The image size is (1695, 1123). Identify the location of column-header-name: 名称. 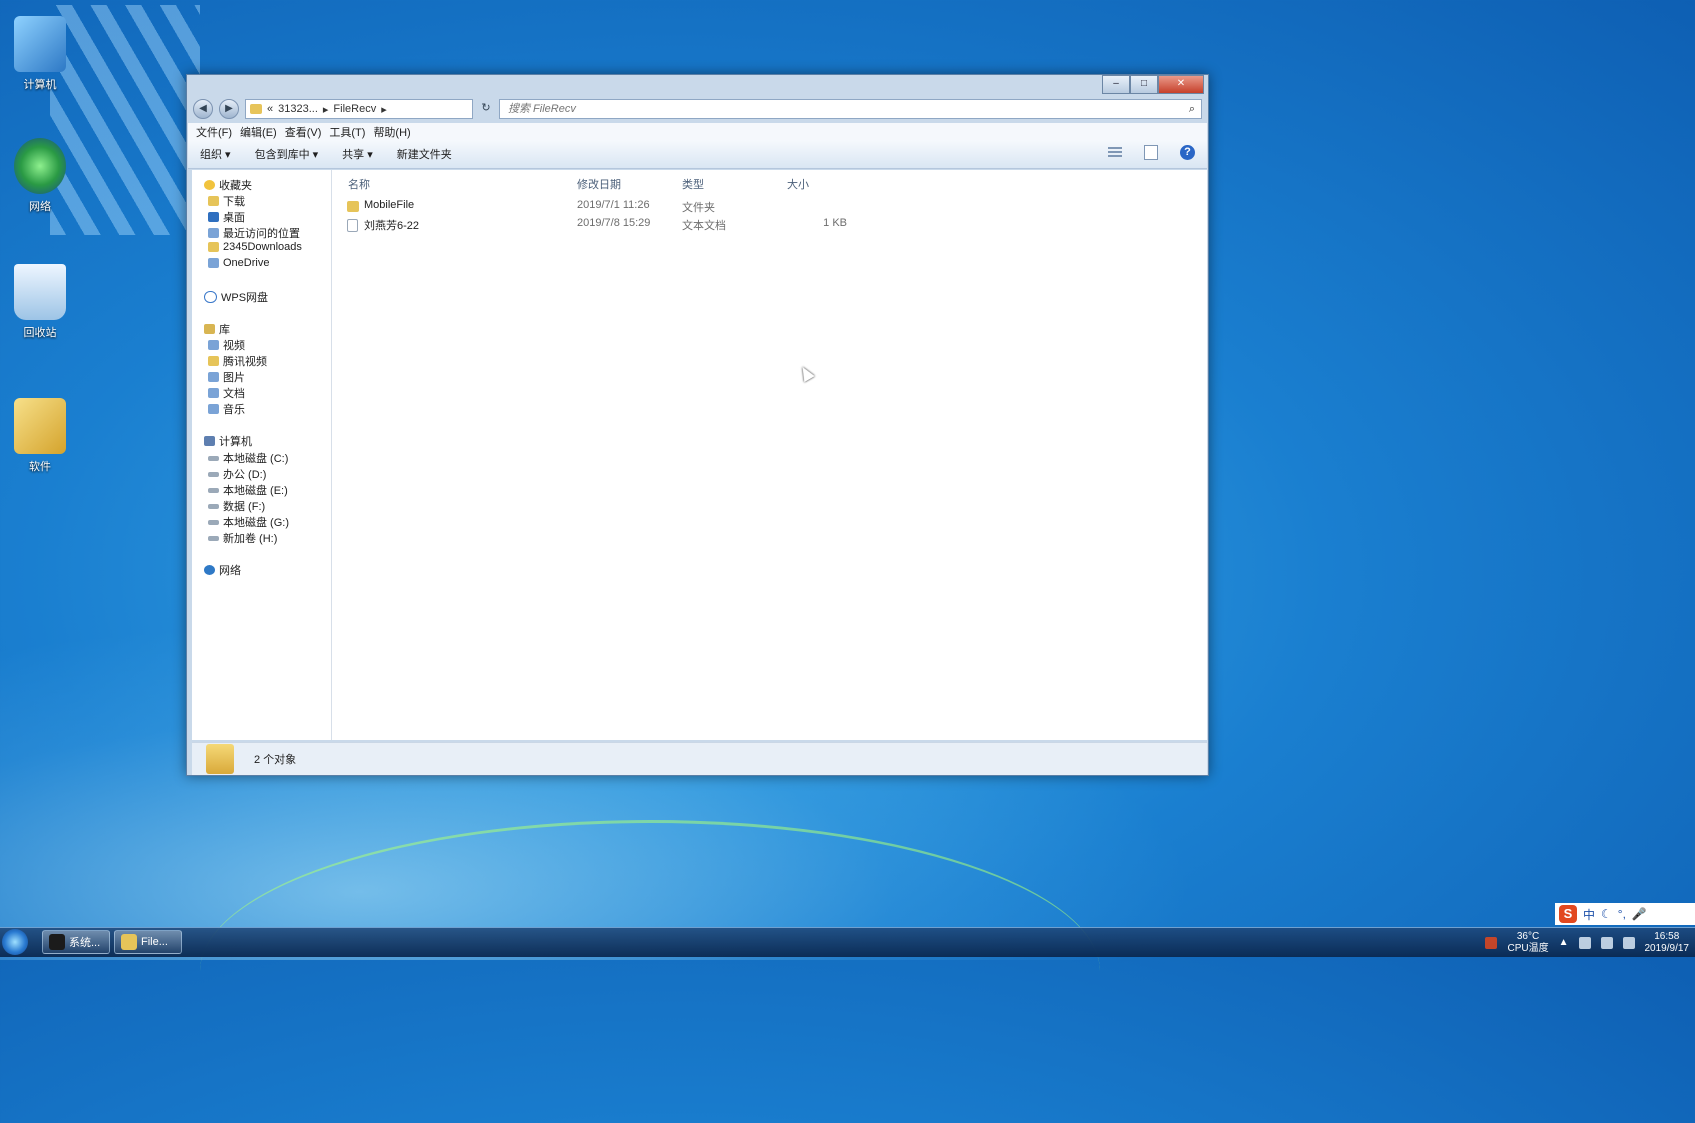
(359, 184).